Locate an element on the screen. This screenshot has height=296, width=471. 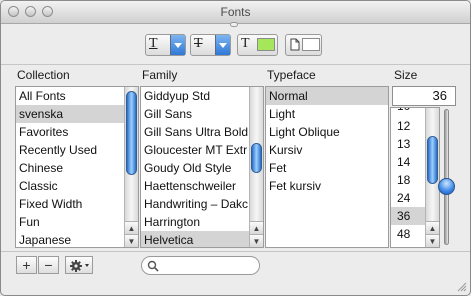
plus-icon: + is located at coordinates (26, 265).